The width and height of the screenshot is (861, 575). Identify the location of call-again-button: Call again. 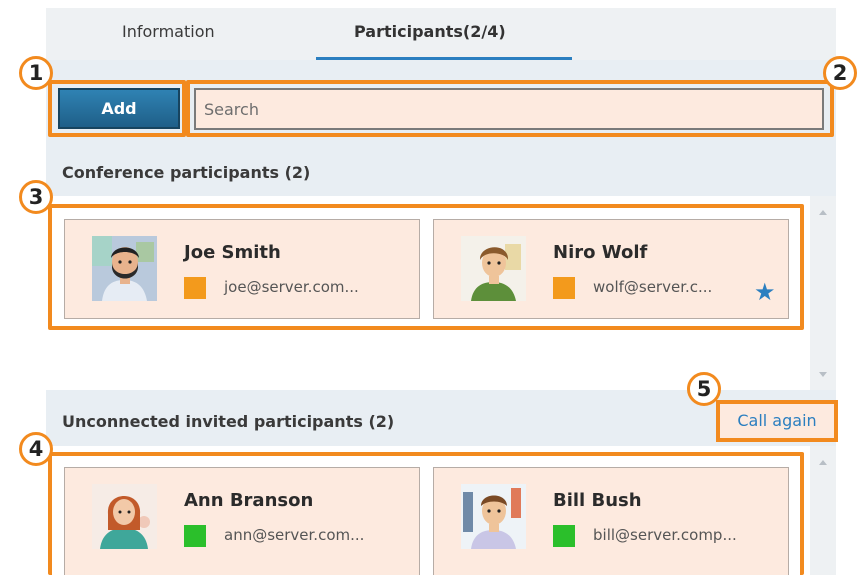
(777, 421).